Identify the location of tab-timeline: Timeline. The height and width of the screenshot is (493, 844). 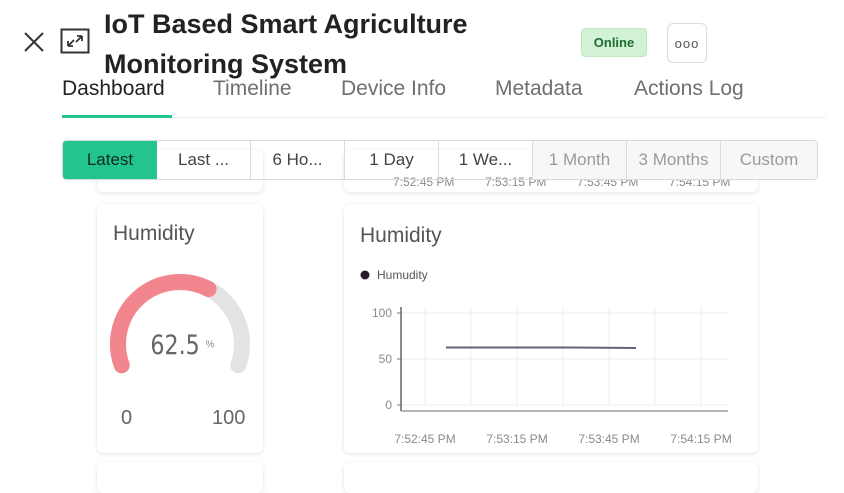
(252, 89).